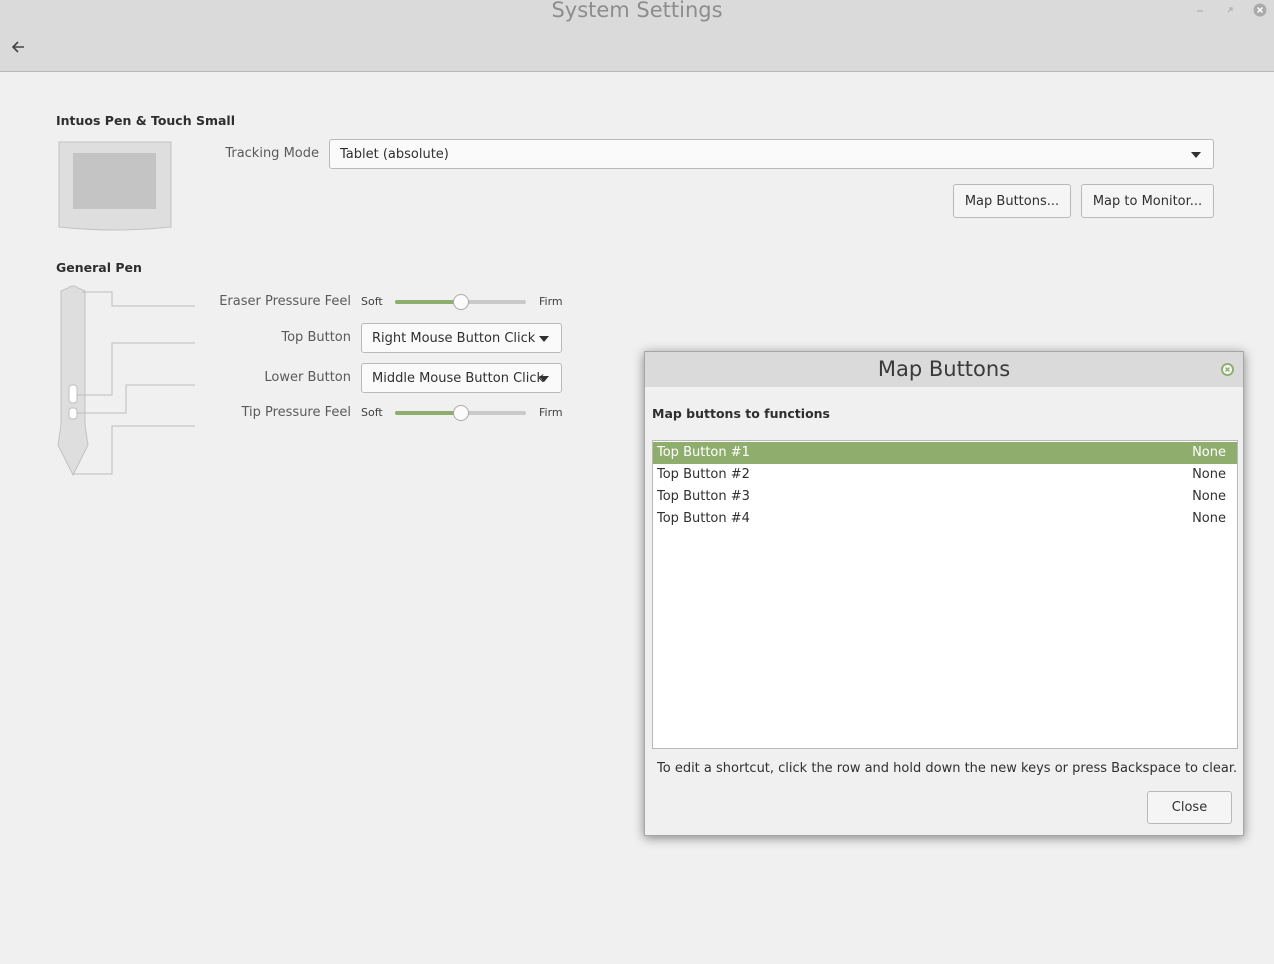 The width and height of the screenshot is (1274, 964). I want to click on dialog-subtitle: Map buttons to functions, so click(741, 413).